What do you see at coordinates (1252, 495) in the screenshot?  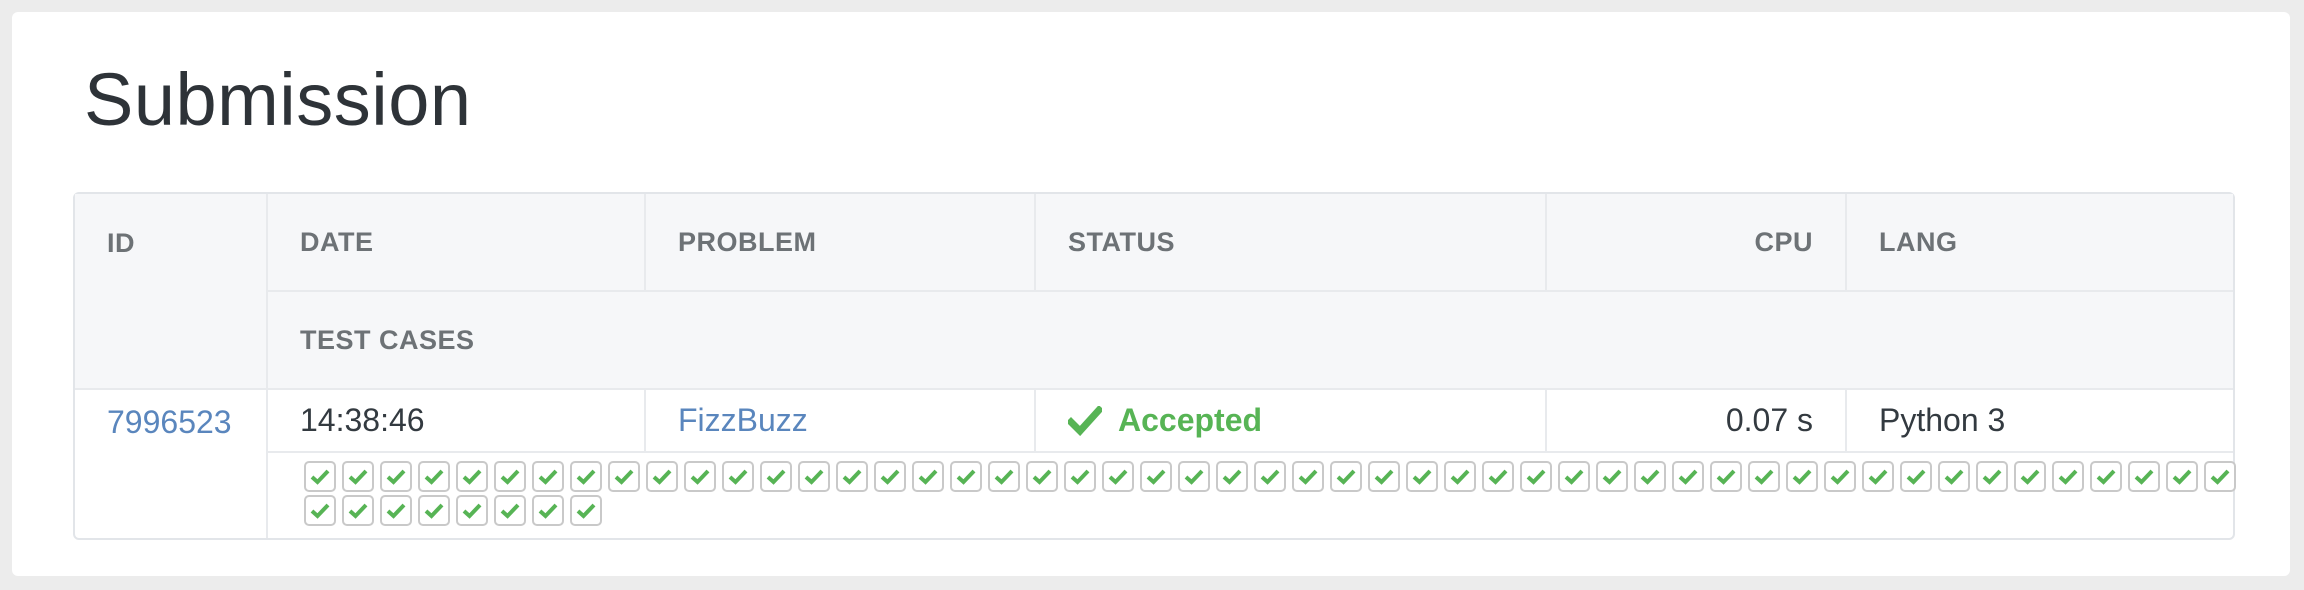 I see `test-cases-cell` at bounding box center [1252, 495].